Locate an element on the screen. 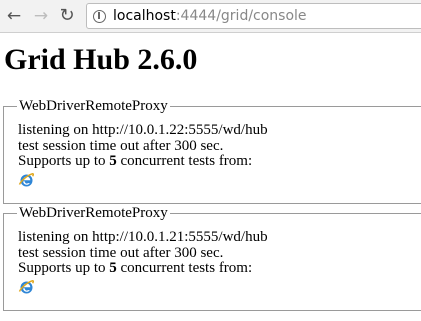  browser-toolbar: ← → ↻ localhost:4444/grid/console is located at coordinates (210, 16).